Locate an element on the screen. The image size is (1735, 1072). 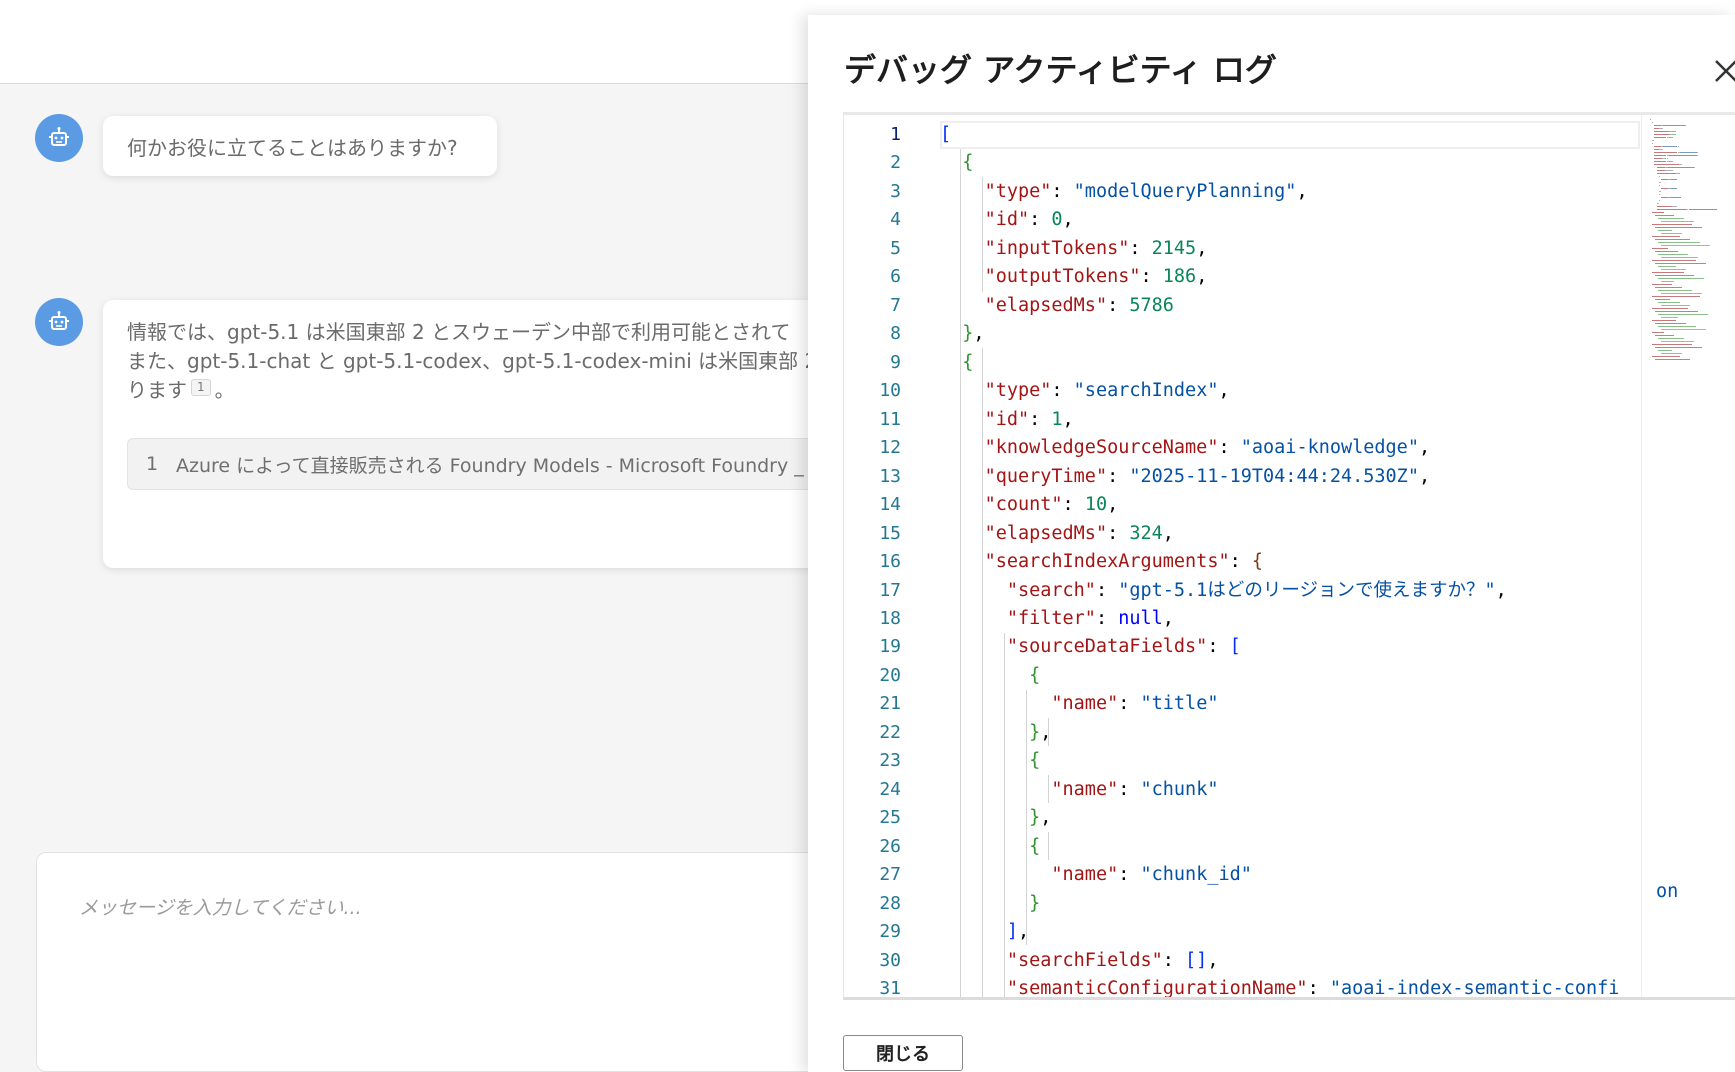
close-button: 閉じる is located at coordinates (903, 1053).